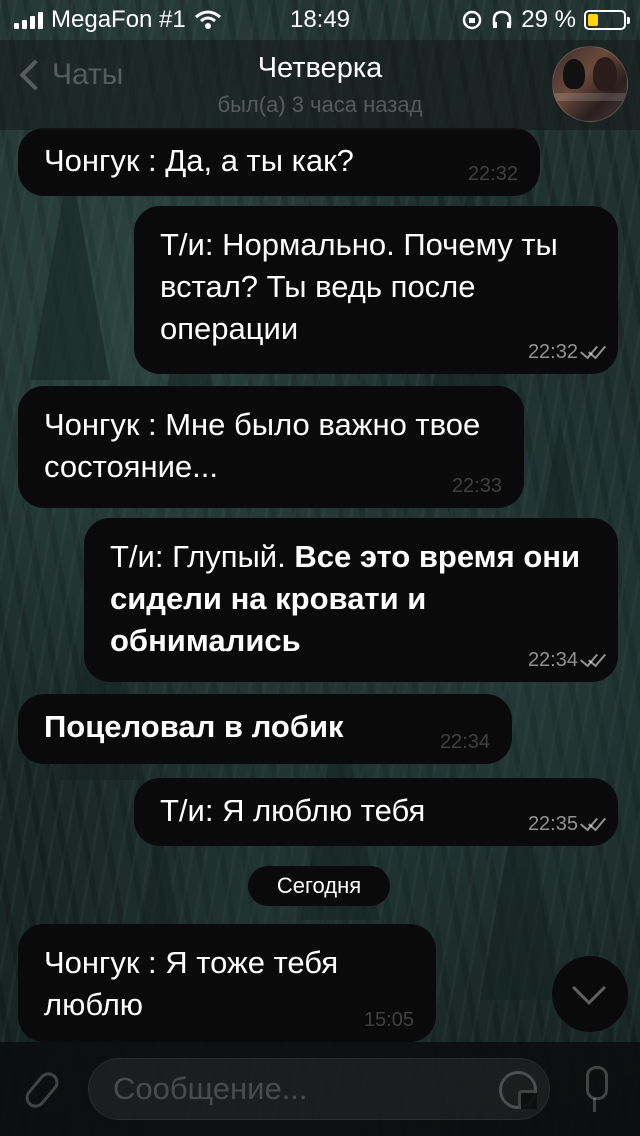 This screenshot has height=1136, width=640. I want to click on message-time: 22:35, so click(552, 824).